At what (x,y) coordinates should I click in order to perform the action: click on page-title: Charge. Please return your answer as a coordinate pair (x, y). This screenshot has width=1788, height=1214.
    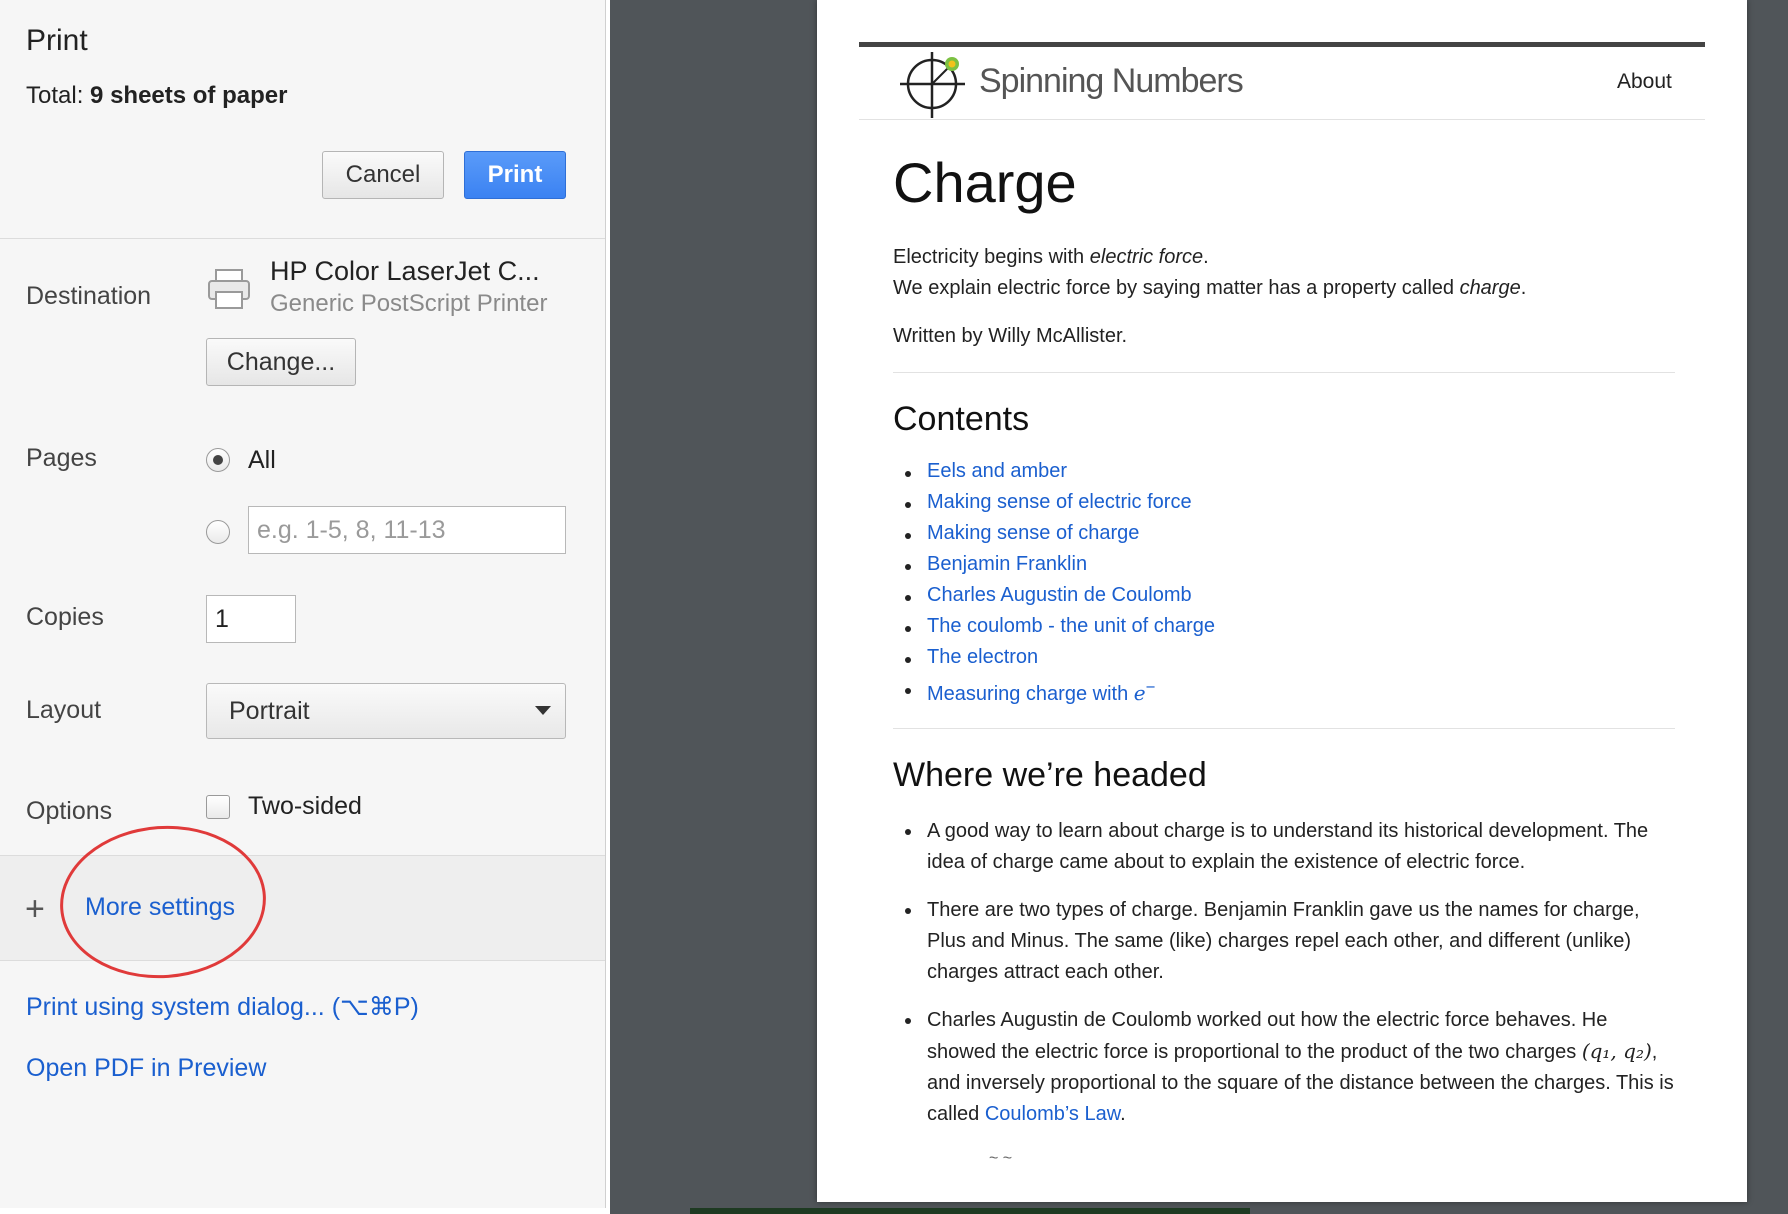
    Looking at the image, I should click on (985, 182).